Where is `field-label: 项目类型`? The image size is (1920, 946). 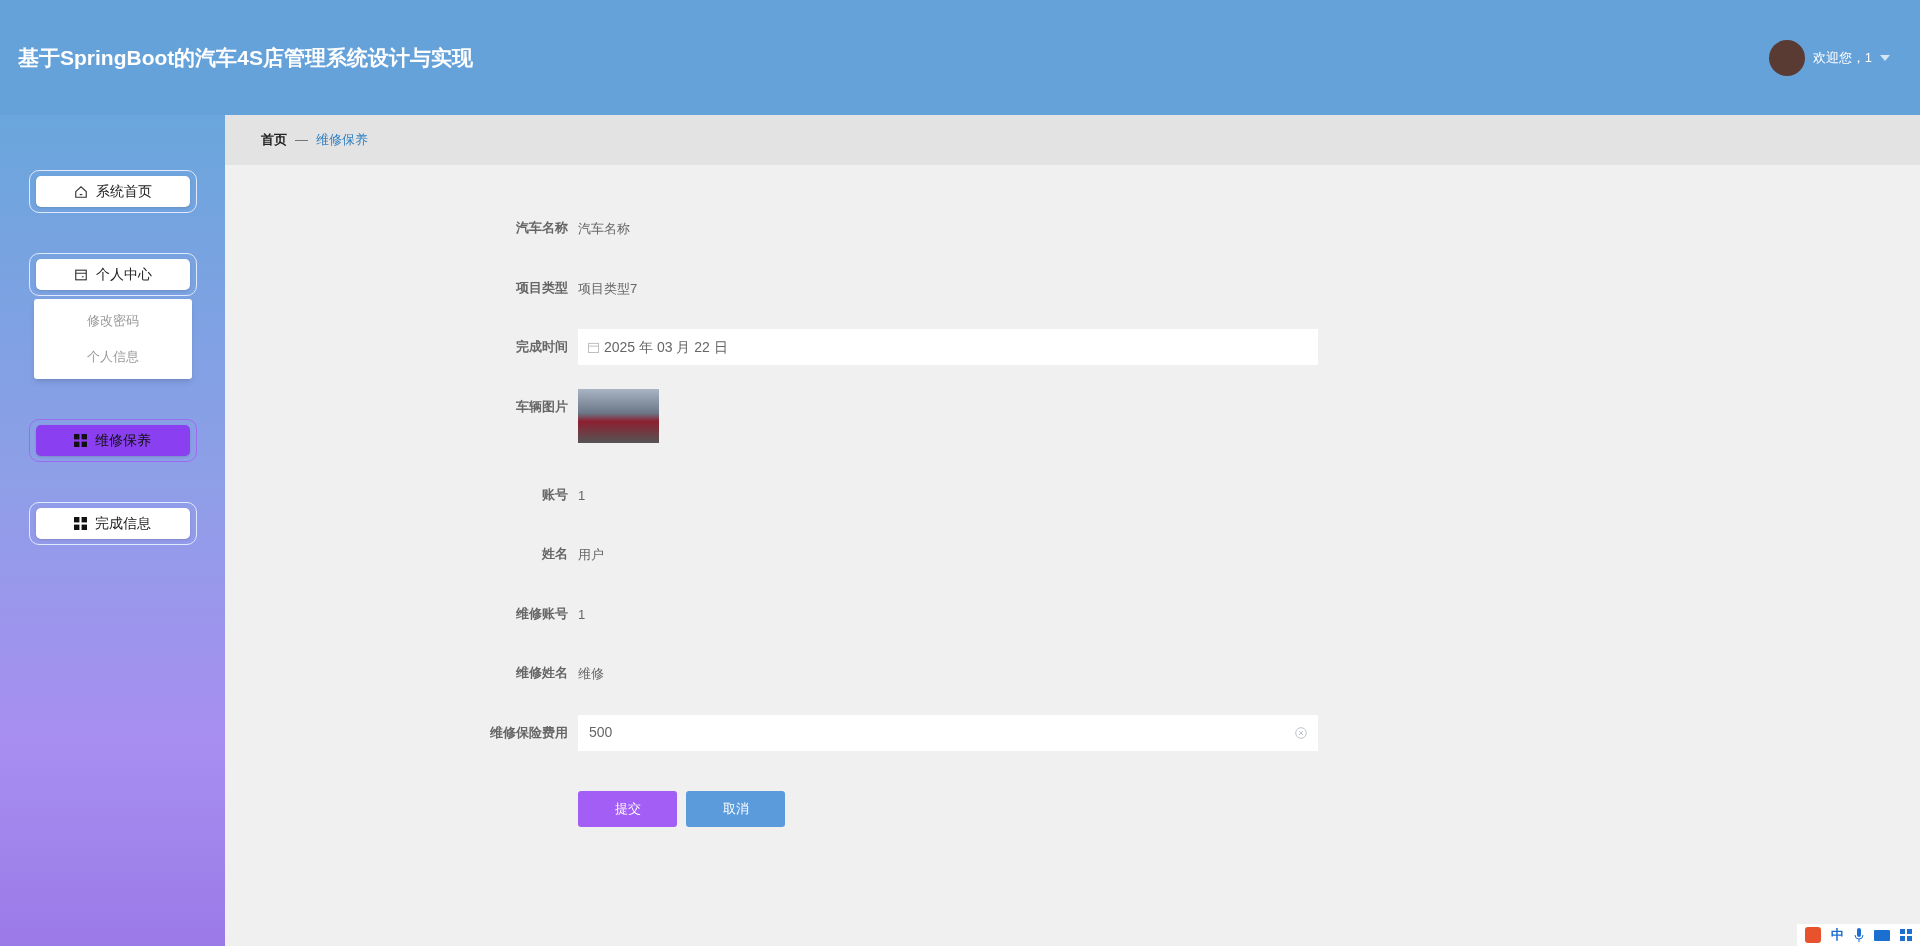 field-label: 项目类型 is located at coordinates (541, 287).